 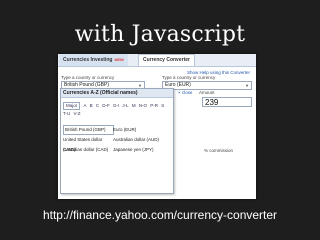 I want to click on tab-currency-converter: Currency Converter, so click(x=166, y=60).